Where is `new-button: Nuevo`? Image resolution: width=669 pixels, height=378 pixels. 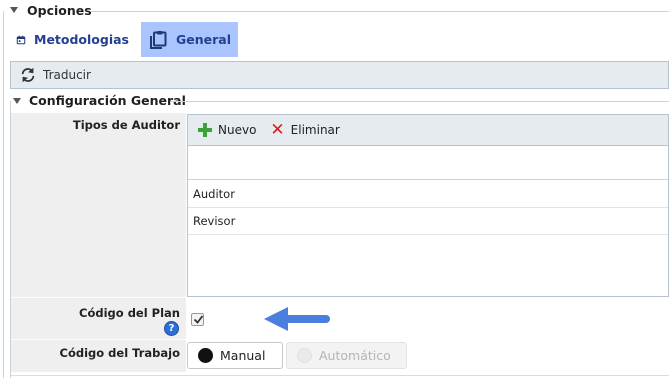
new-button: Nuevo is located at coordinates (227, 130).